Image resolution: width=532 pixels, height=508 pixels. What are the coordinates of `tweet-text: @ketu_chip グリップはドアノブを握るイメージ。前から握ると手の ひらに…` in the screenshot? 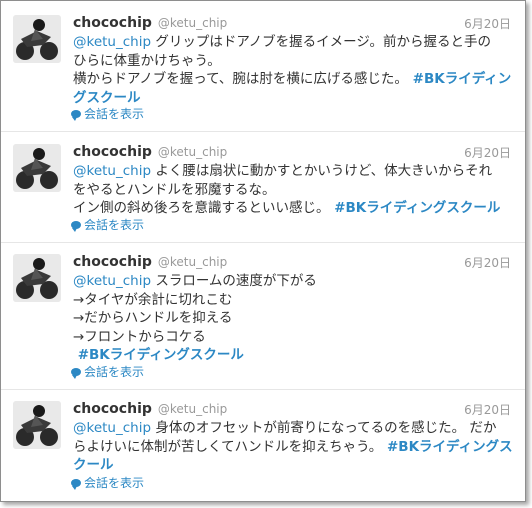 It's located at (293, 70).